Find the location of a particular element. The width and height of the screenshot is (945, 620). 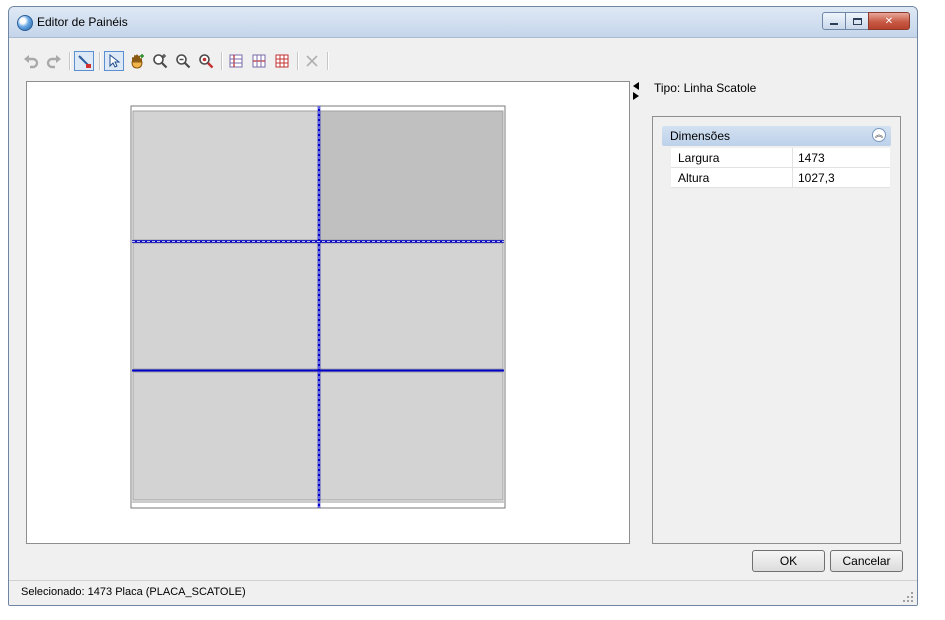

minimize-icon is located at coordinates (834, 24).